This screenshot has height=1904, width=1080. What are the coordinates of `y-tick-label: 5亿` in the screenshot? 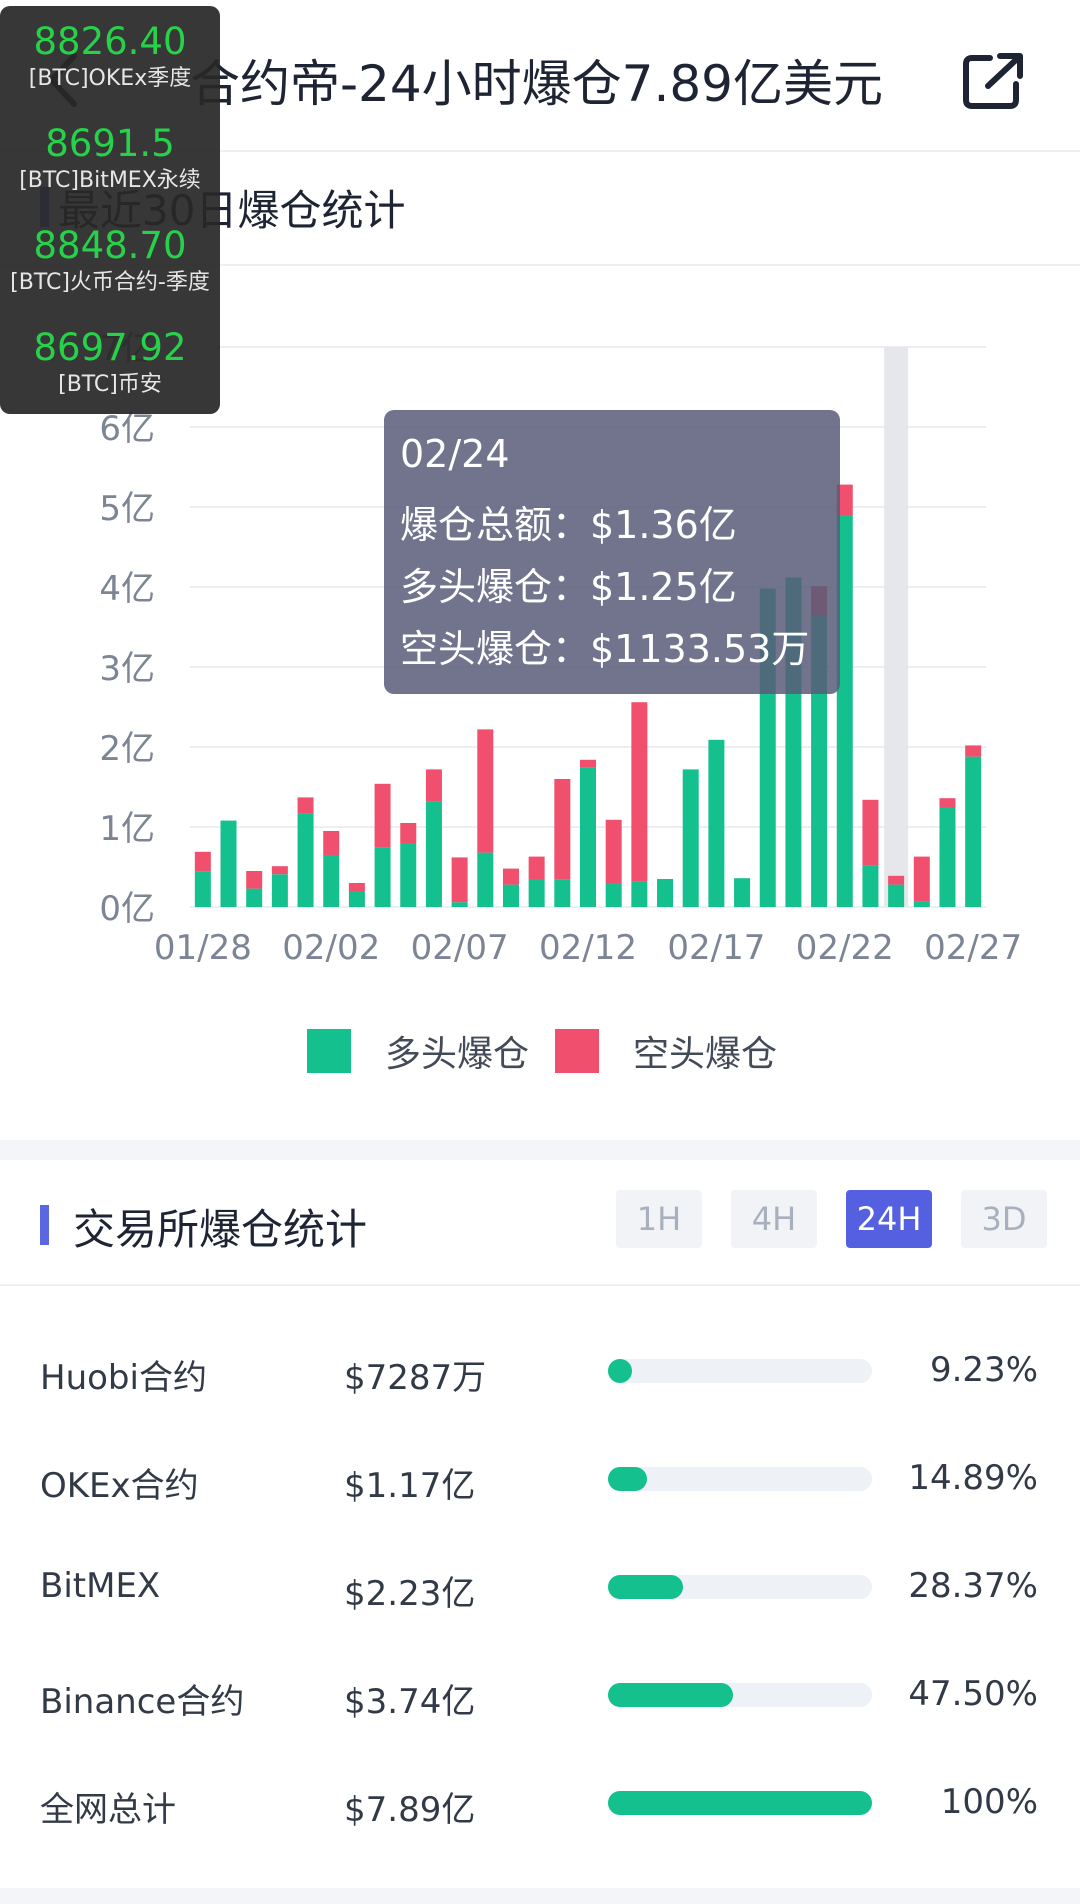 It's located at (127, 509).